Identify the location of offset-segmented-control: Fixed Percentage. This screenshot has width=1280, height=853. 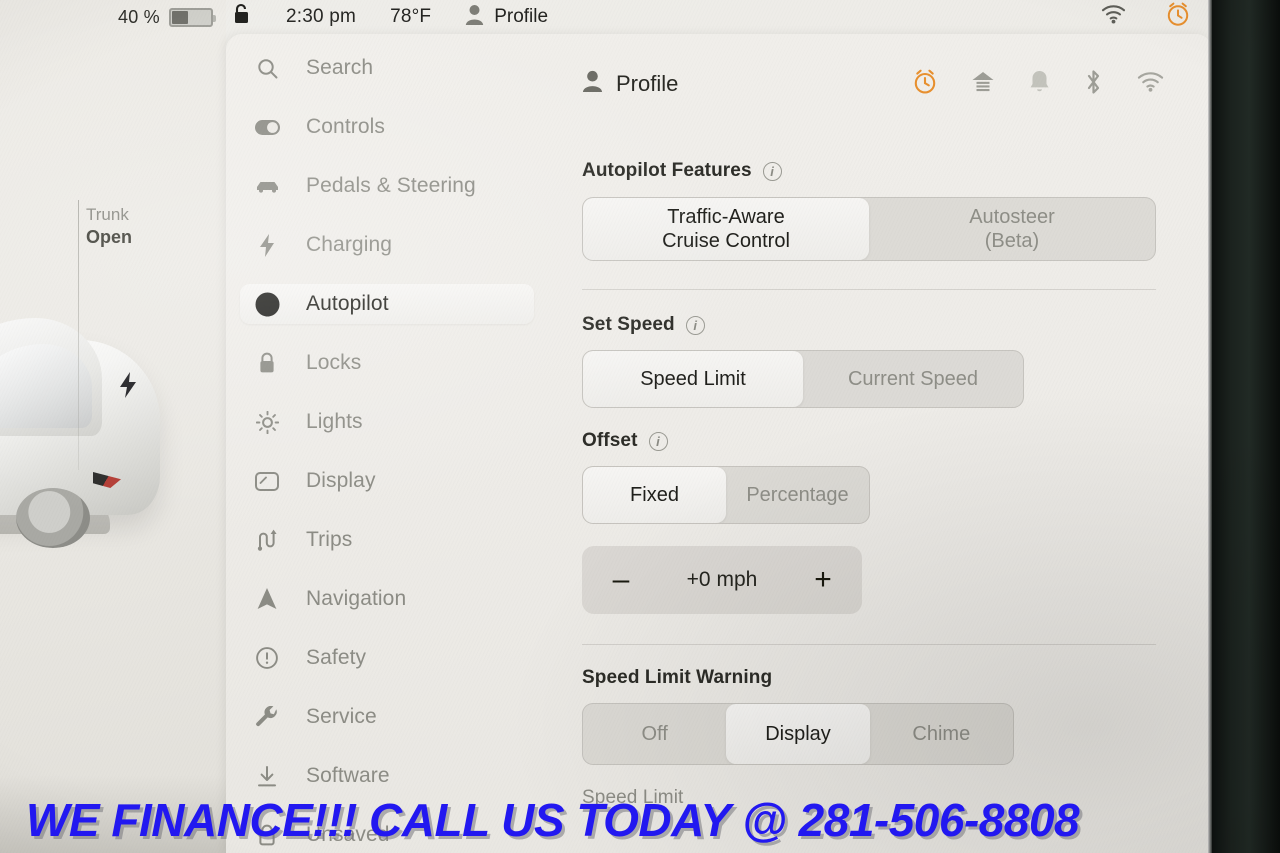
(726, 495).